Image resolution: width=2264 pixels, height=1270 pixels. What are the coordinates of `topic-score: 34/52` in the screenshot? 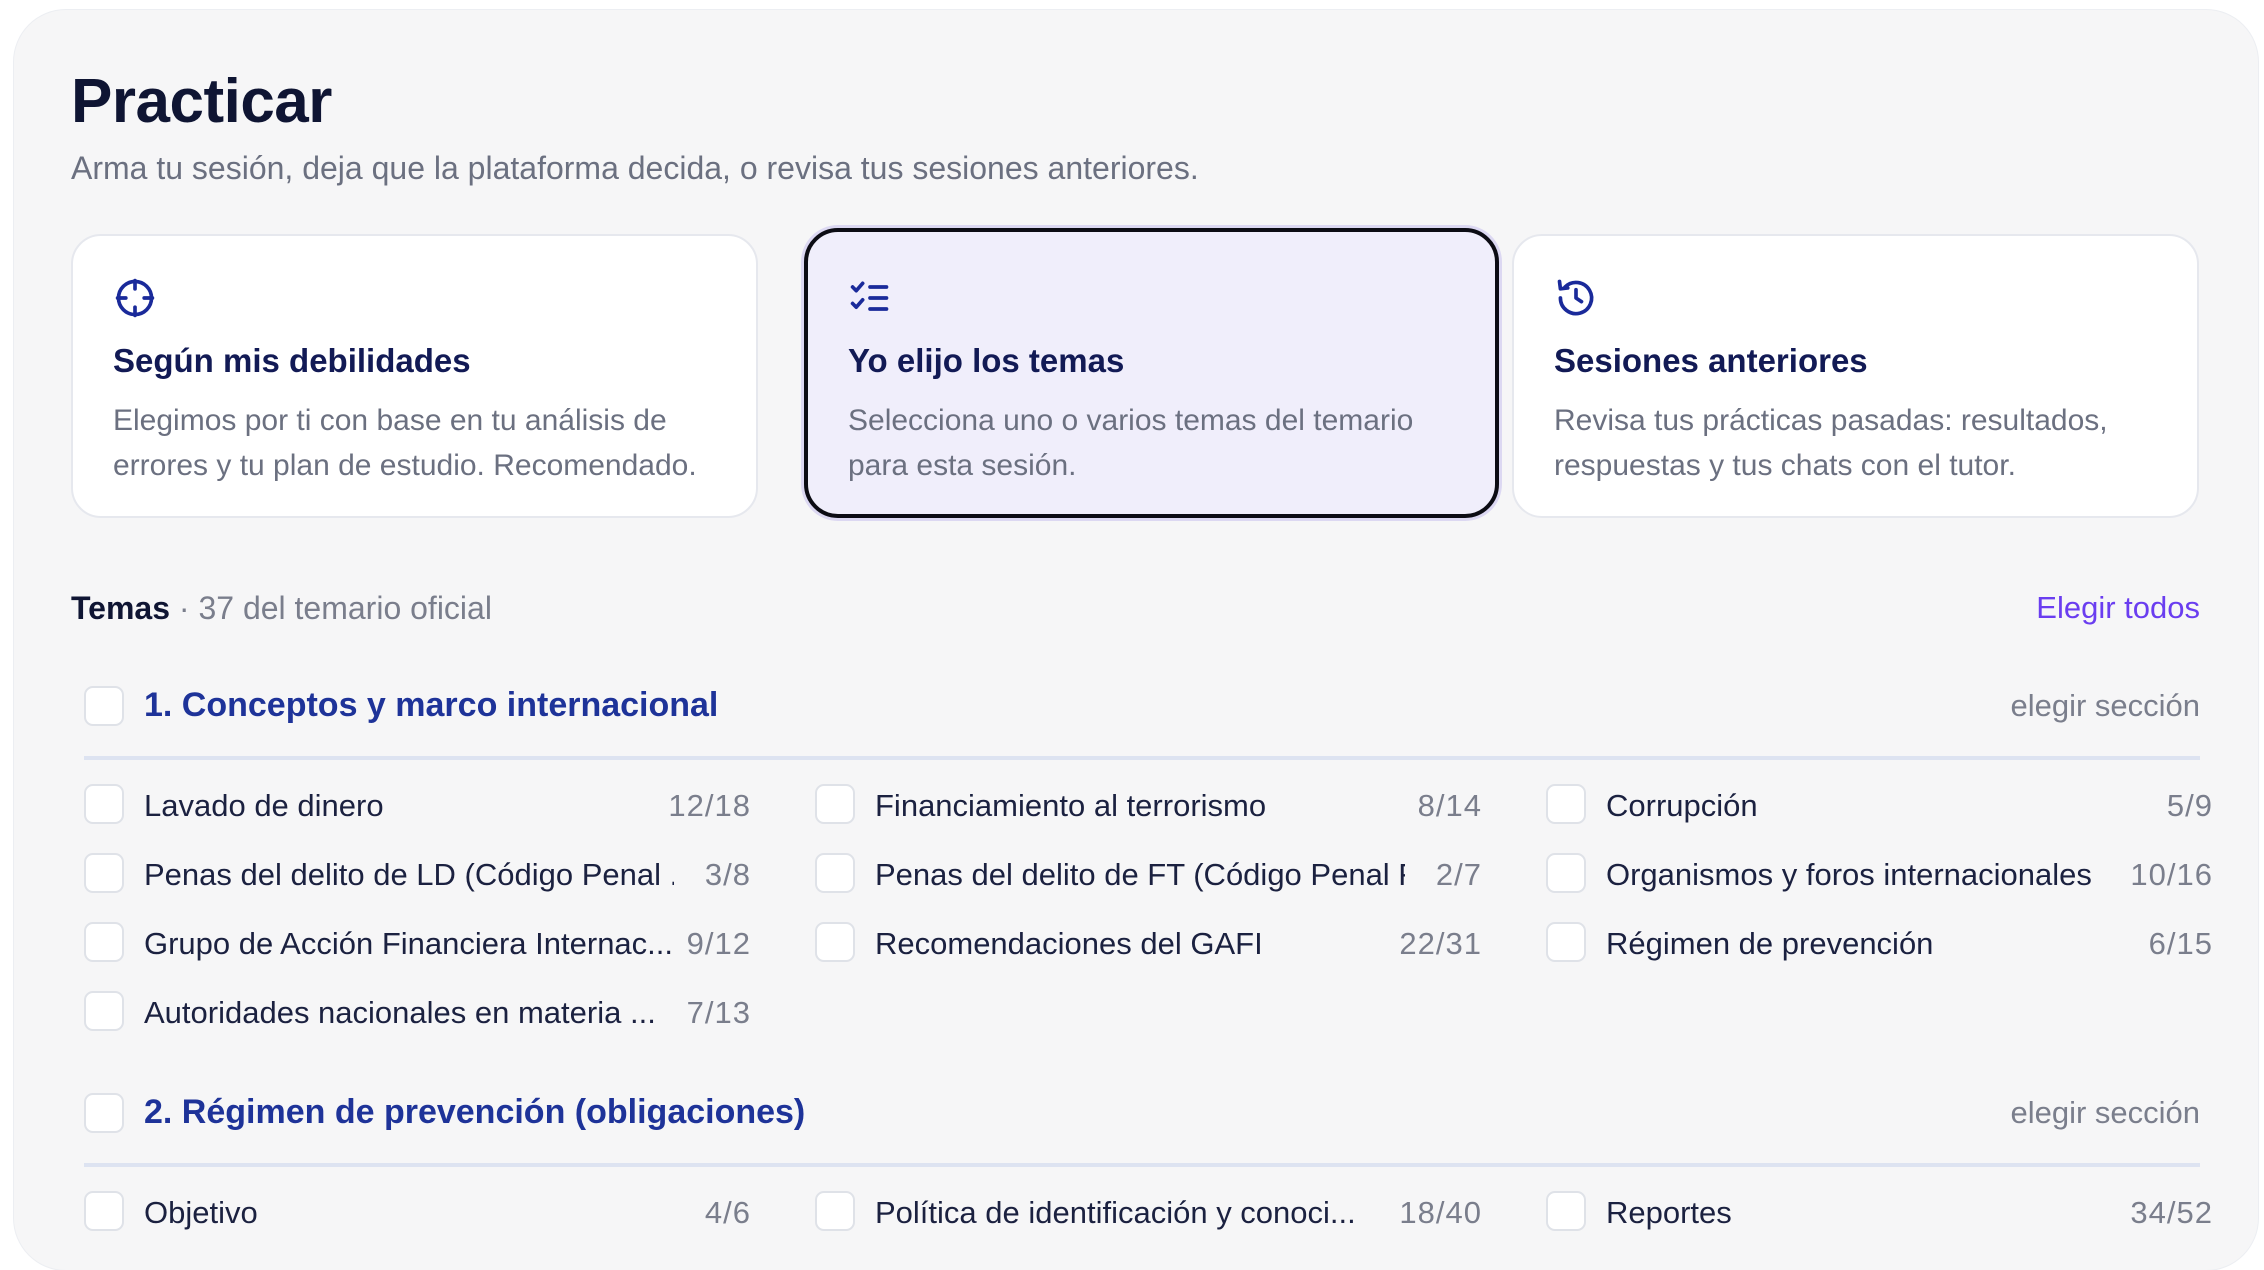 It's located at (2171, 1212).